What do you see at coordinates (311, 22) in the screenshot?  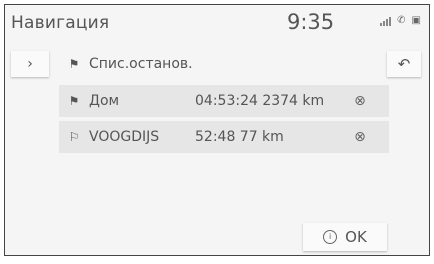 I see `clock: 9:35` at bounding box center [311, 22].